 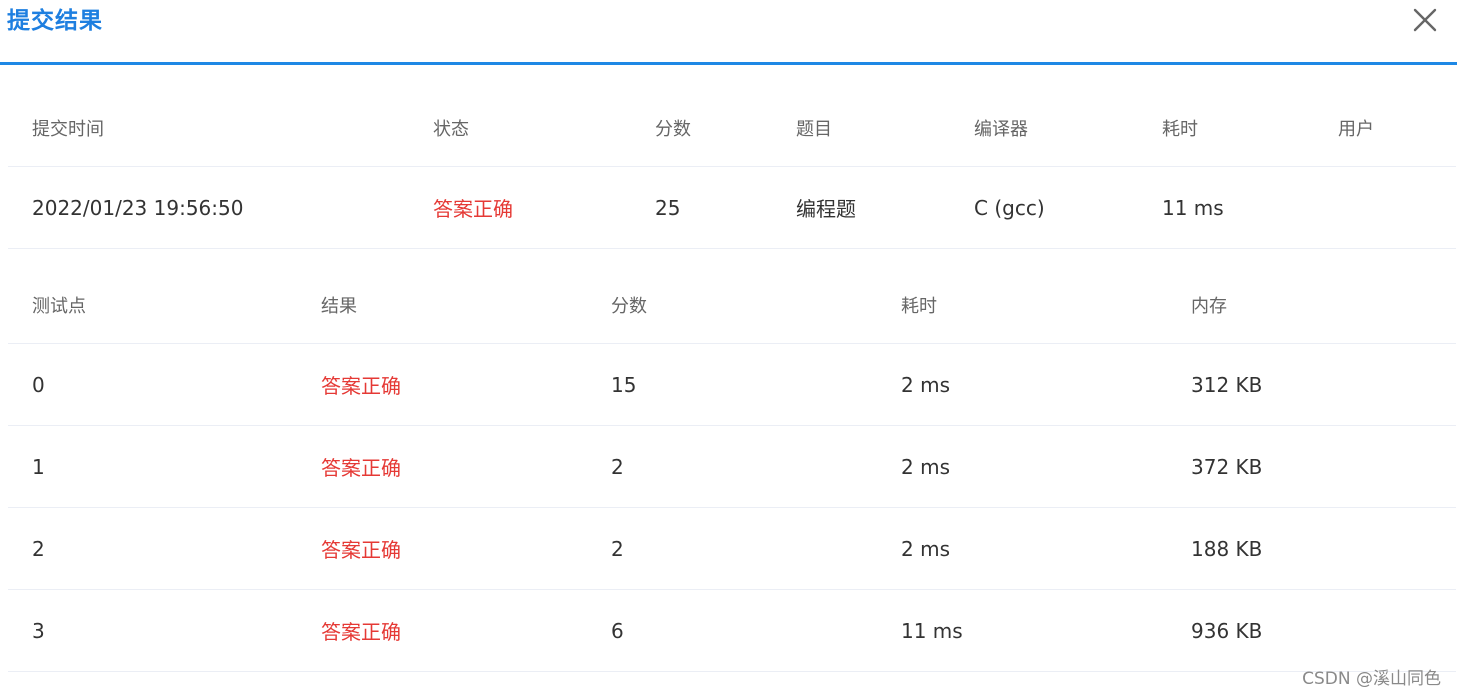 What do you see at coordinates (152, 384) in the screenshot?
I see `case-id: 0` at bounding box center [152, 384].